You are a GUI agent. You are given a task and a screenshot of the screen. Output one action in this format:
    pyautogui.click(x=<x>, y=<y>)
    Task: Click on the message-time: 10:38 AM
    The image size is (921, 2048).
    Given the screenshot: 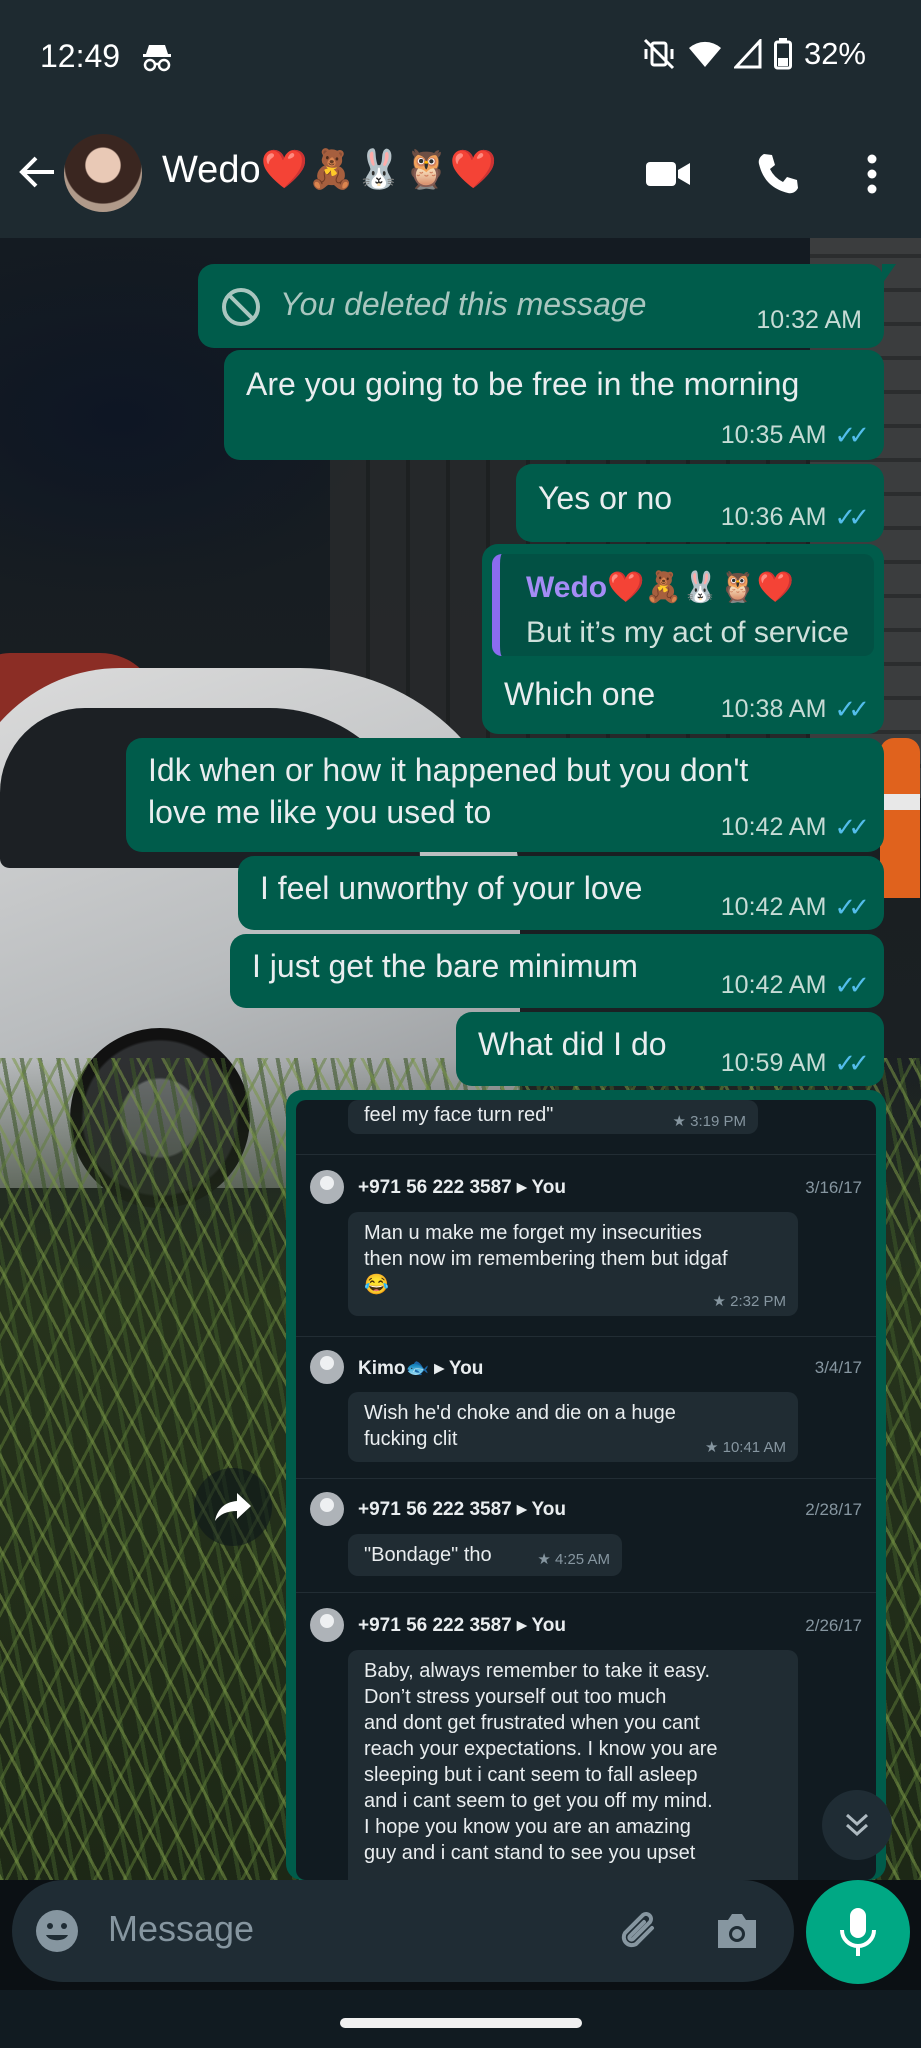 What is the action you would take?
    pyautogui.click(x=773, y=709)
    